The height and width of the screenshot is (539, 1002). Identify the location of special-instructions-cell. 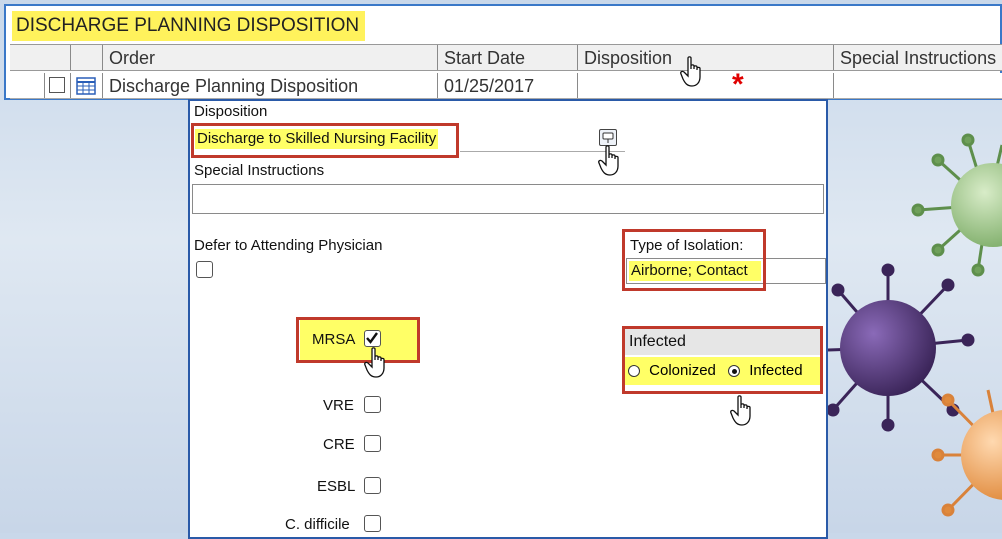
(917, 85).